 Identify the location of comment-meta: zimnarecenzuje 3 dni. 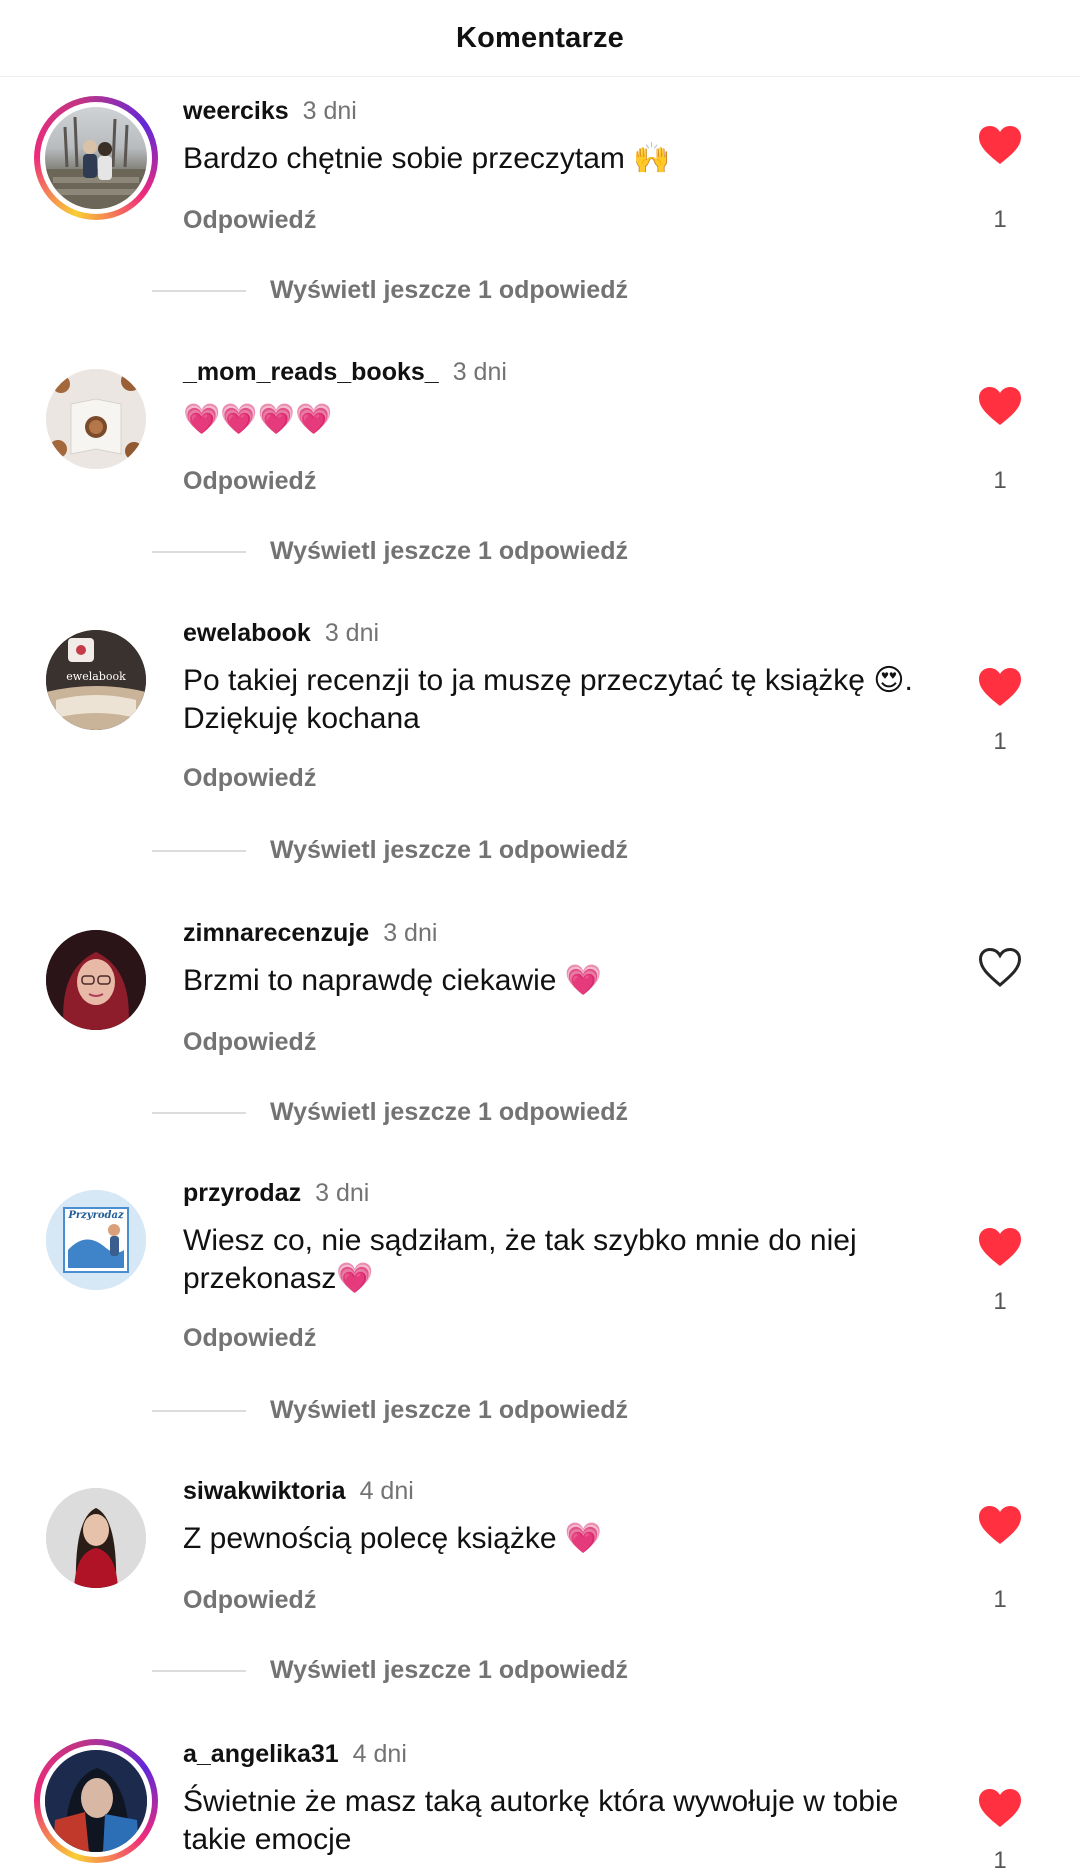
(310, 933).